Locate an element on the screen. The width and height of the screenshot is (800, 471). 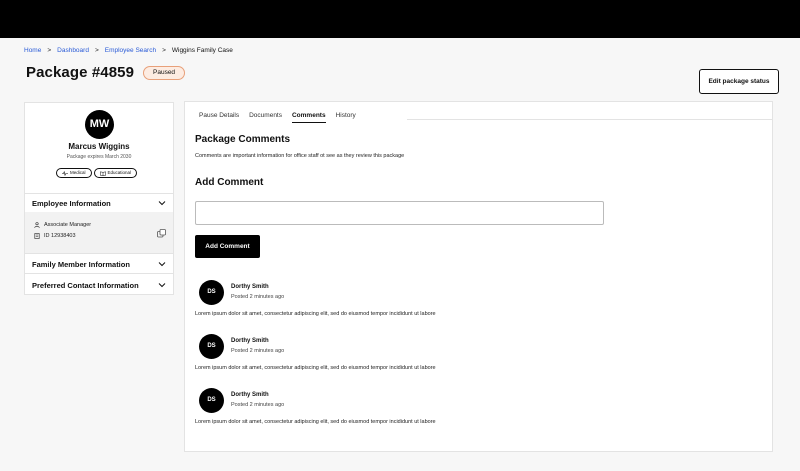
tab-comments: Comments is located at coordinates (308, 117).